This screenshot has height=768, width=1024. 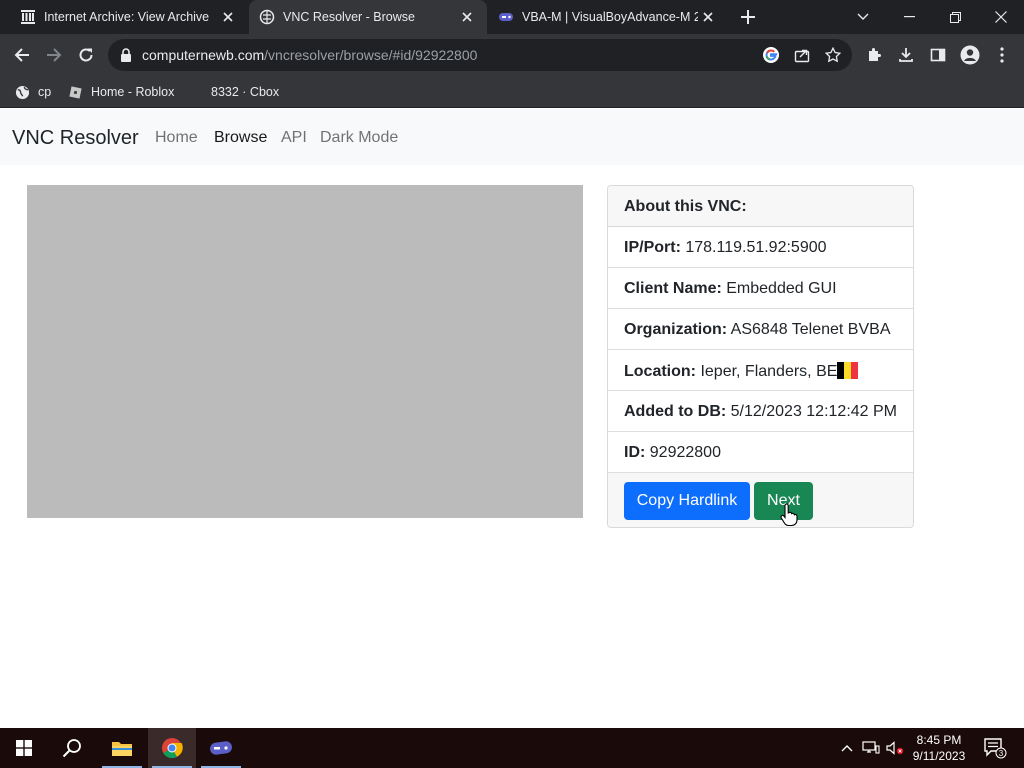 What do you see at coordinates (1001, 17) in the screenshot?
I see `close-window-icon` at bounding box center [1001, 17].